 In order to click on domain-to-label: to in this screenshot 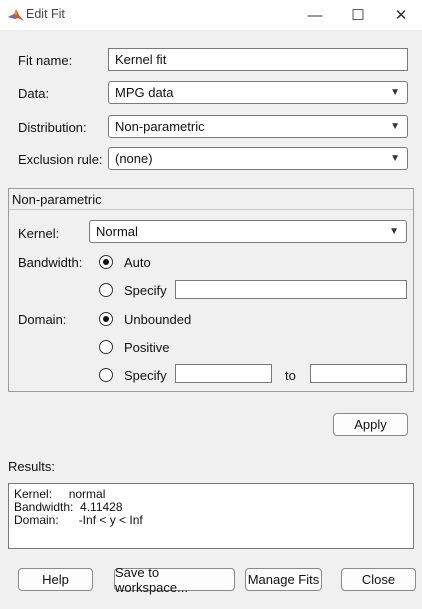, I will do `click(290, 375)`.